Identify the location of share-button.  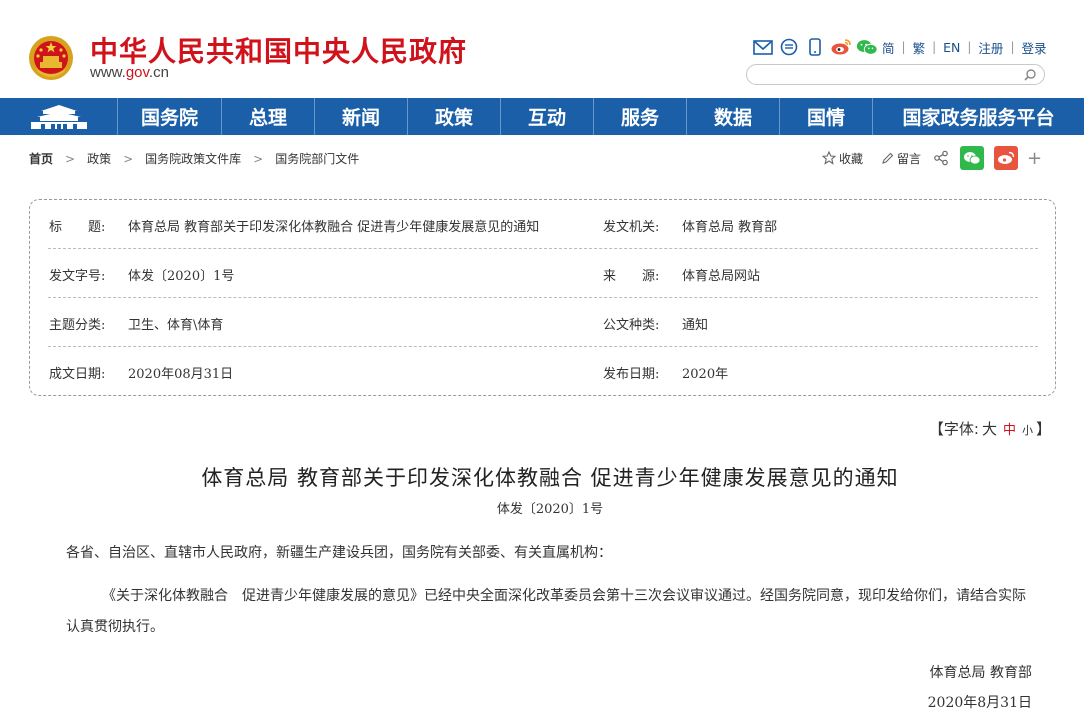
(942, 158).